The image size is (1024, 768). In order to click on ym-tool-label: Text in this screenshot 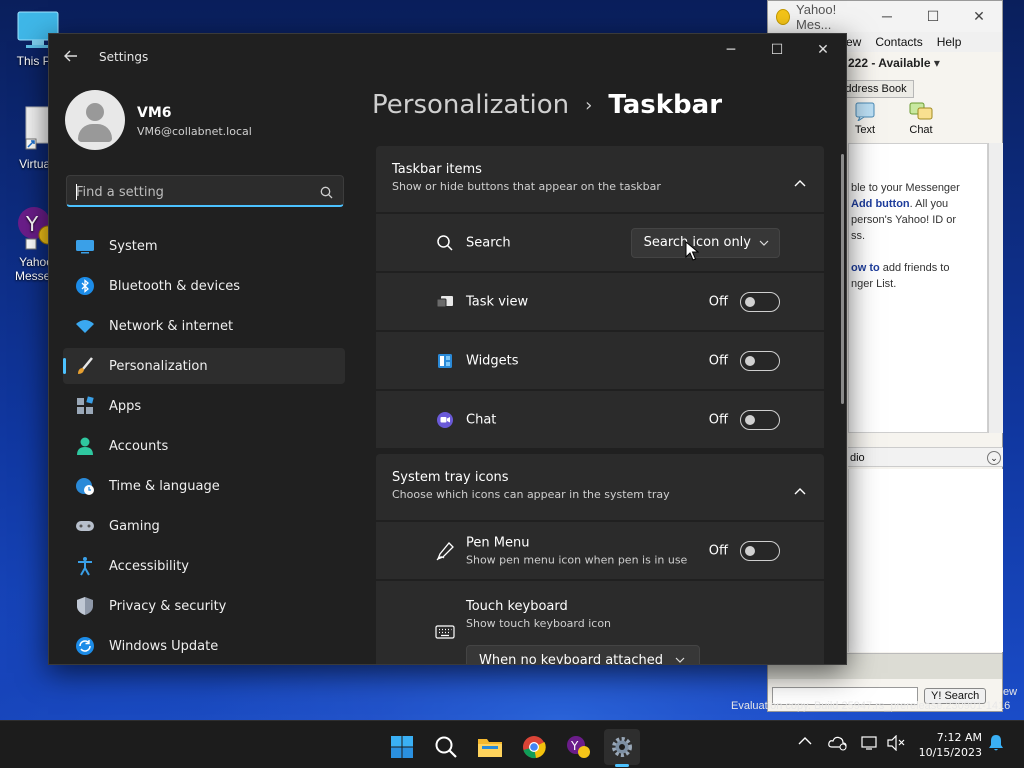, I will do `click(865, 130)`.